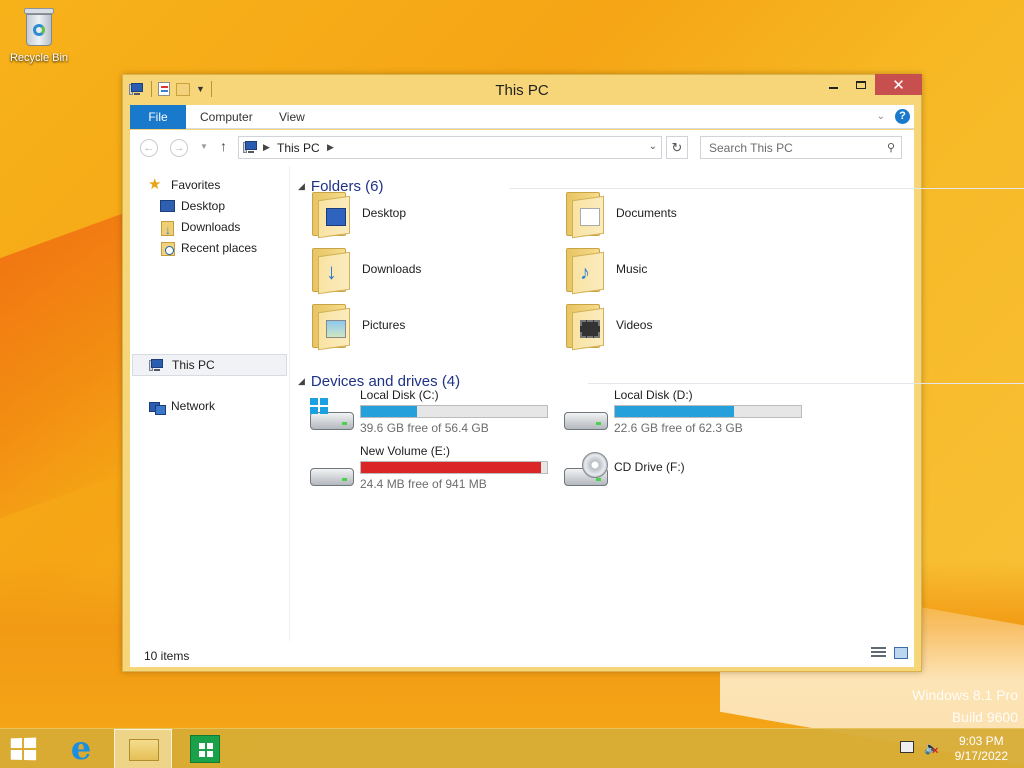  Describe the element at coordinates (649, 467) in the screenshot. I see `drive-name: CD Drive (F:)` at that location.